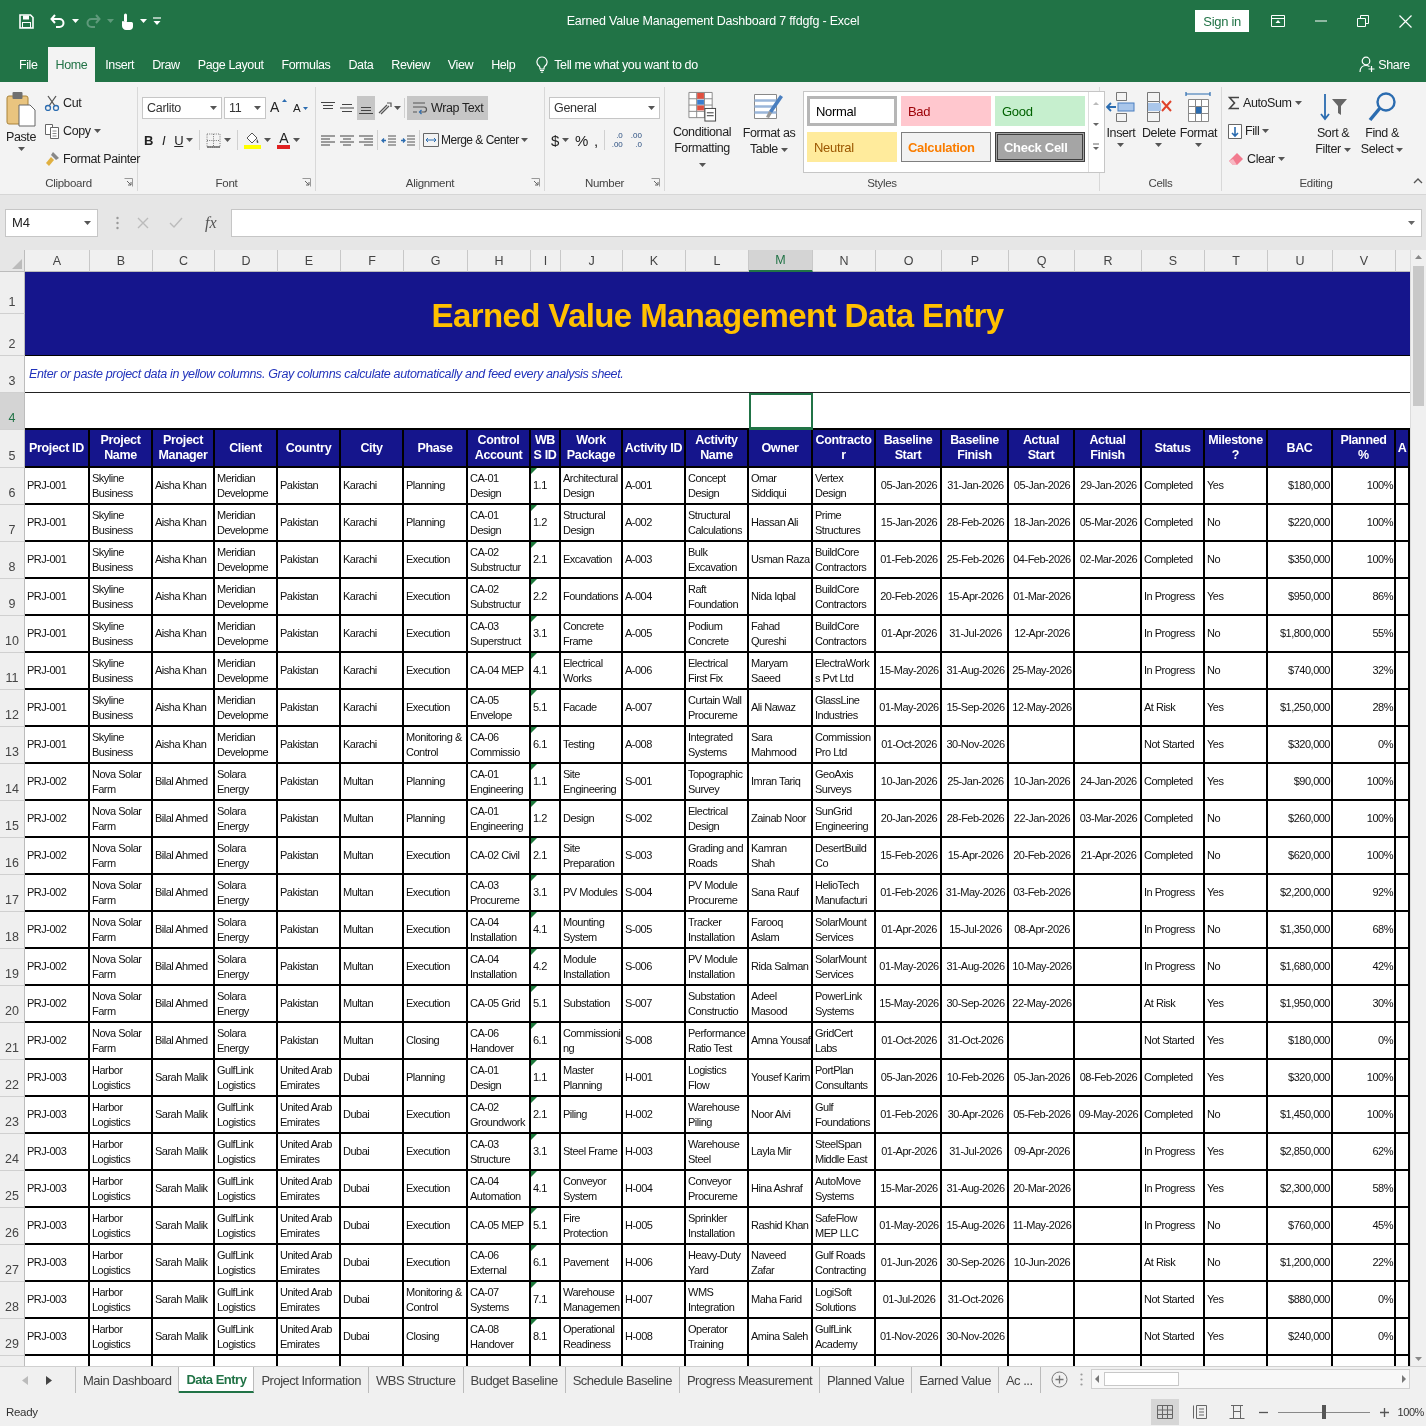 The image size is (1426, 1426). I want to click on row-header: 20, so click(12, 1004).